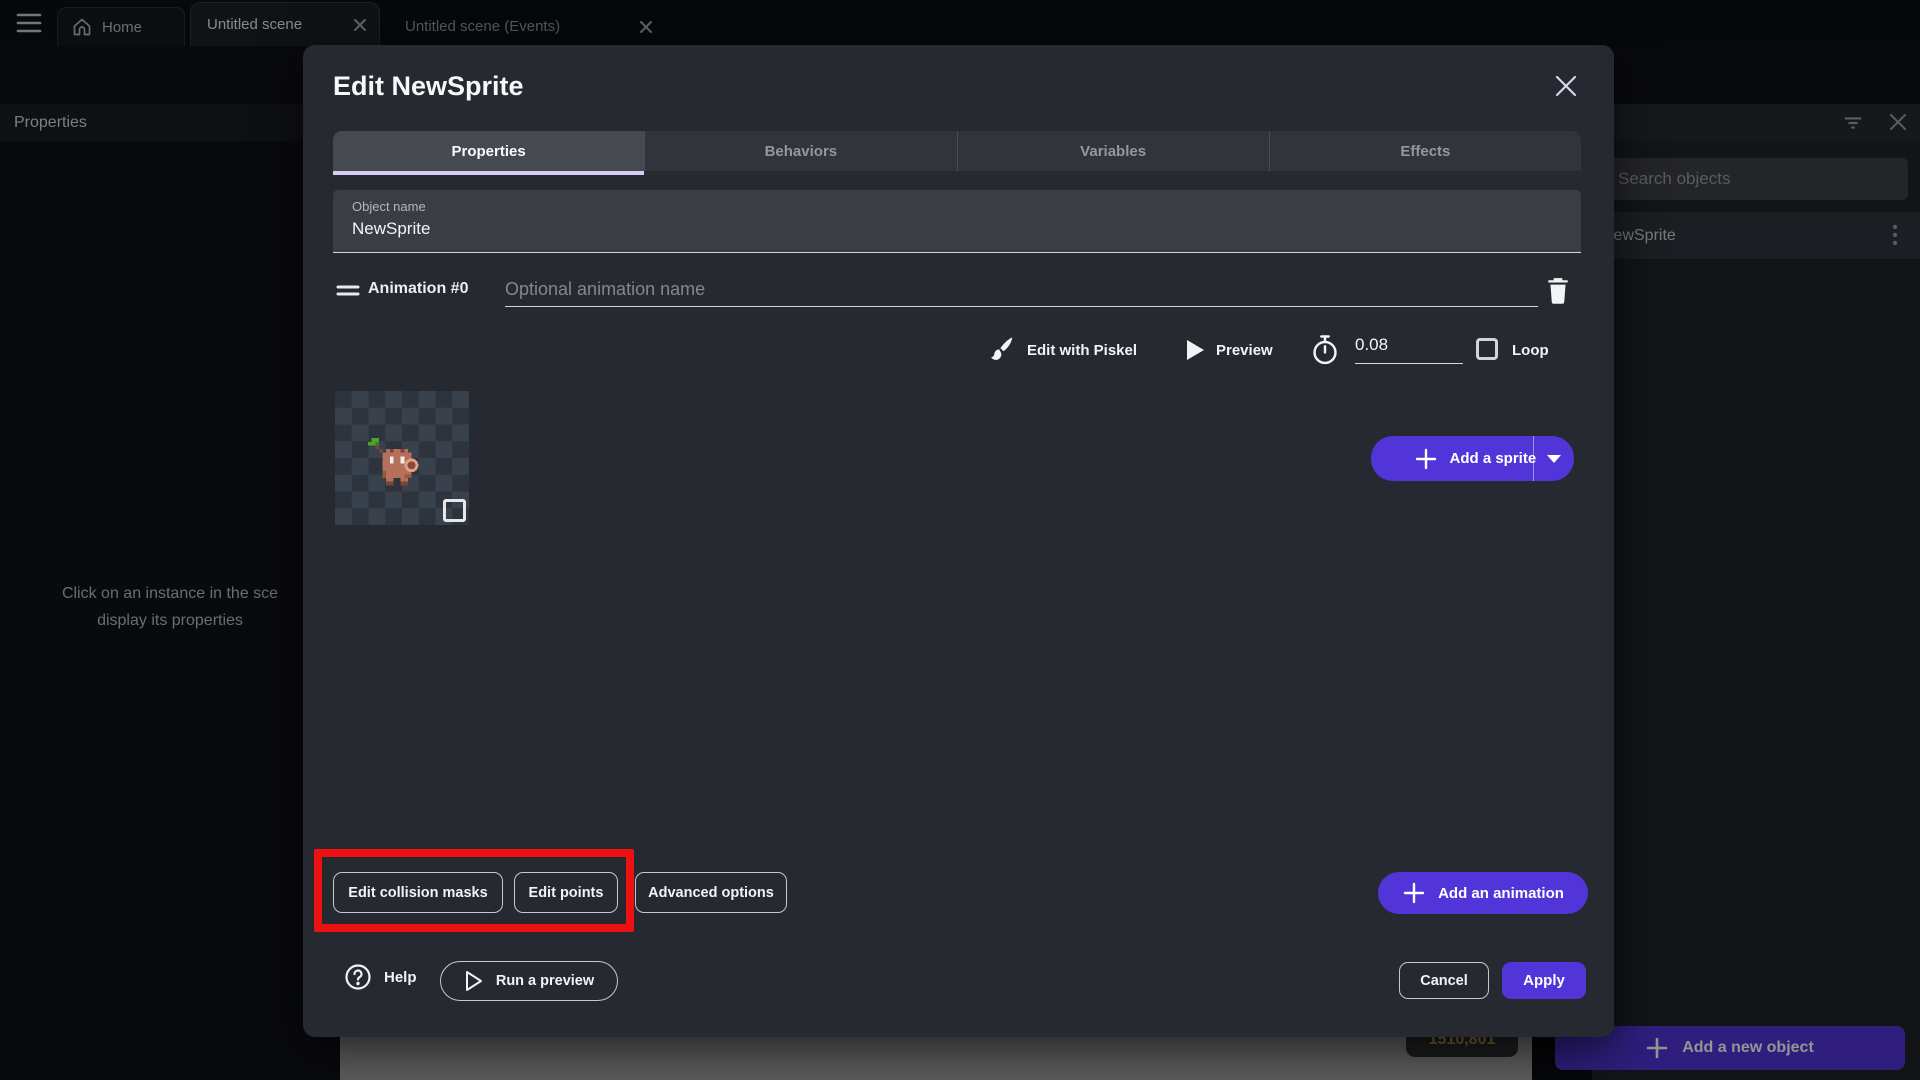 This screenshot has height=1080, width=1920. Describe the element at coordinates (1544, 980) in the screenshot. I see `apply-button: Apply` at that location.